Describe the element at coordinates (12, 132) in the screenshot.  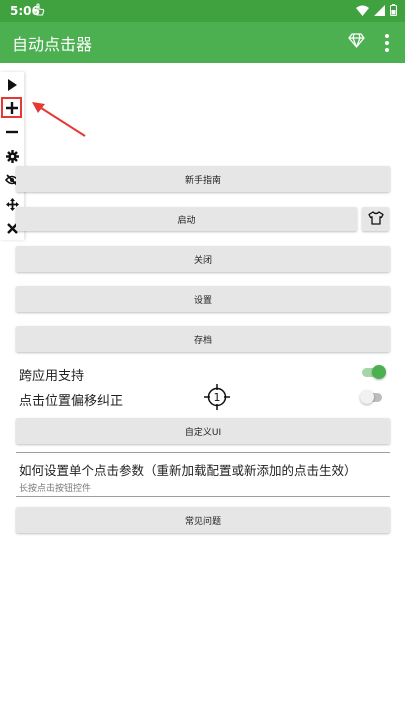
I see `minus-icon` at that location.